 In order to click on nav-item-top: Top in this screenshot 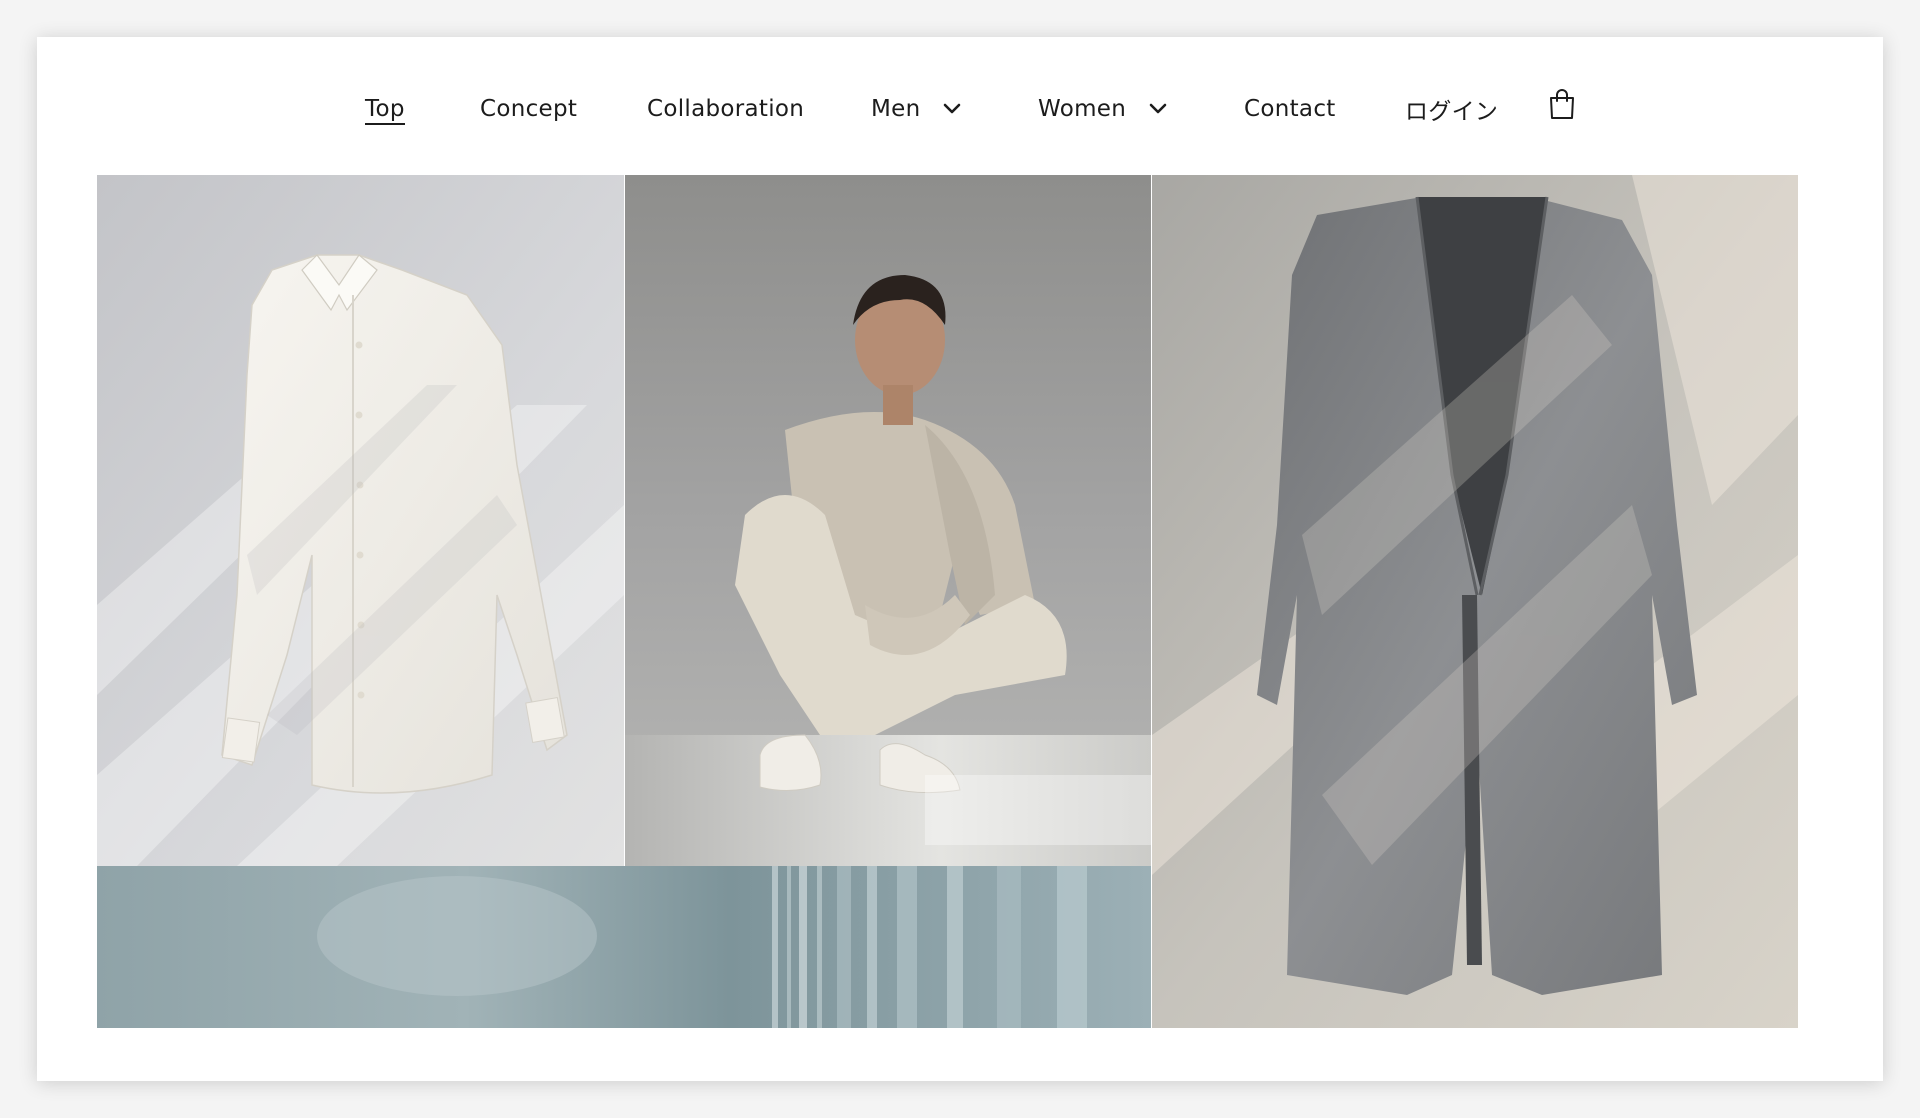, I will do `click(385, 109)`.